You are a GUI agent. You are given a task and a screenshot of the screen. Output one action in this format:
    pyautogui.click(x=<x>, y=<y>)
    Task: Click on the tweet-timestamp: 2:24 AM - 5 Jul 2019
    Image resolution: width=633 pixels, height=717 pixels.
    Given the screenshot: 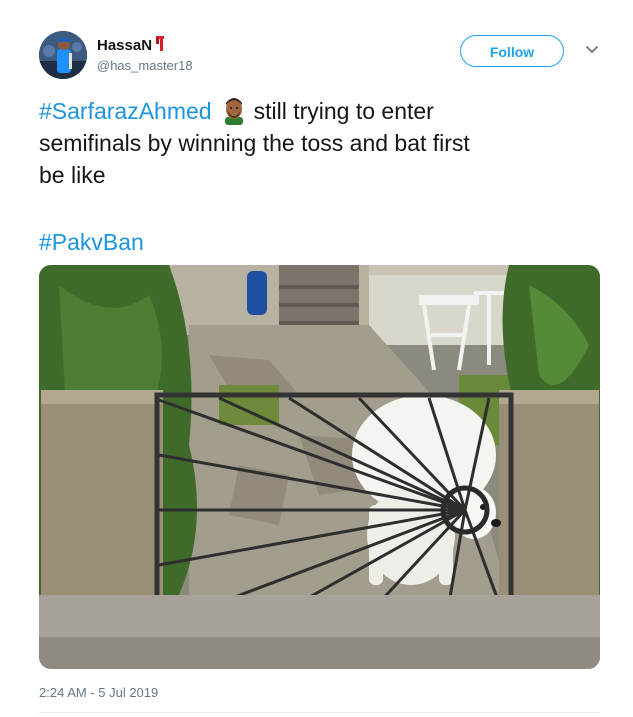 What is the action you would take?
    pyautogui.click(x=98, y=692)
    